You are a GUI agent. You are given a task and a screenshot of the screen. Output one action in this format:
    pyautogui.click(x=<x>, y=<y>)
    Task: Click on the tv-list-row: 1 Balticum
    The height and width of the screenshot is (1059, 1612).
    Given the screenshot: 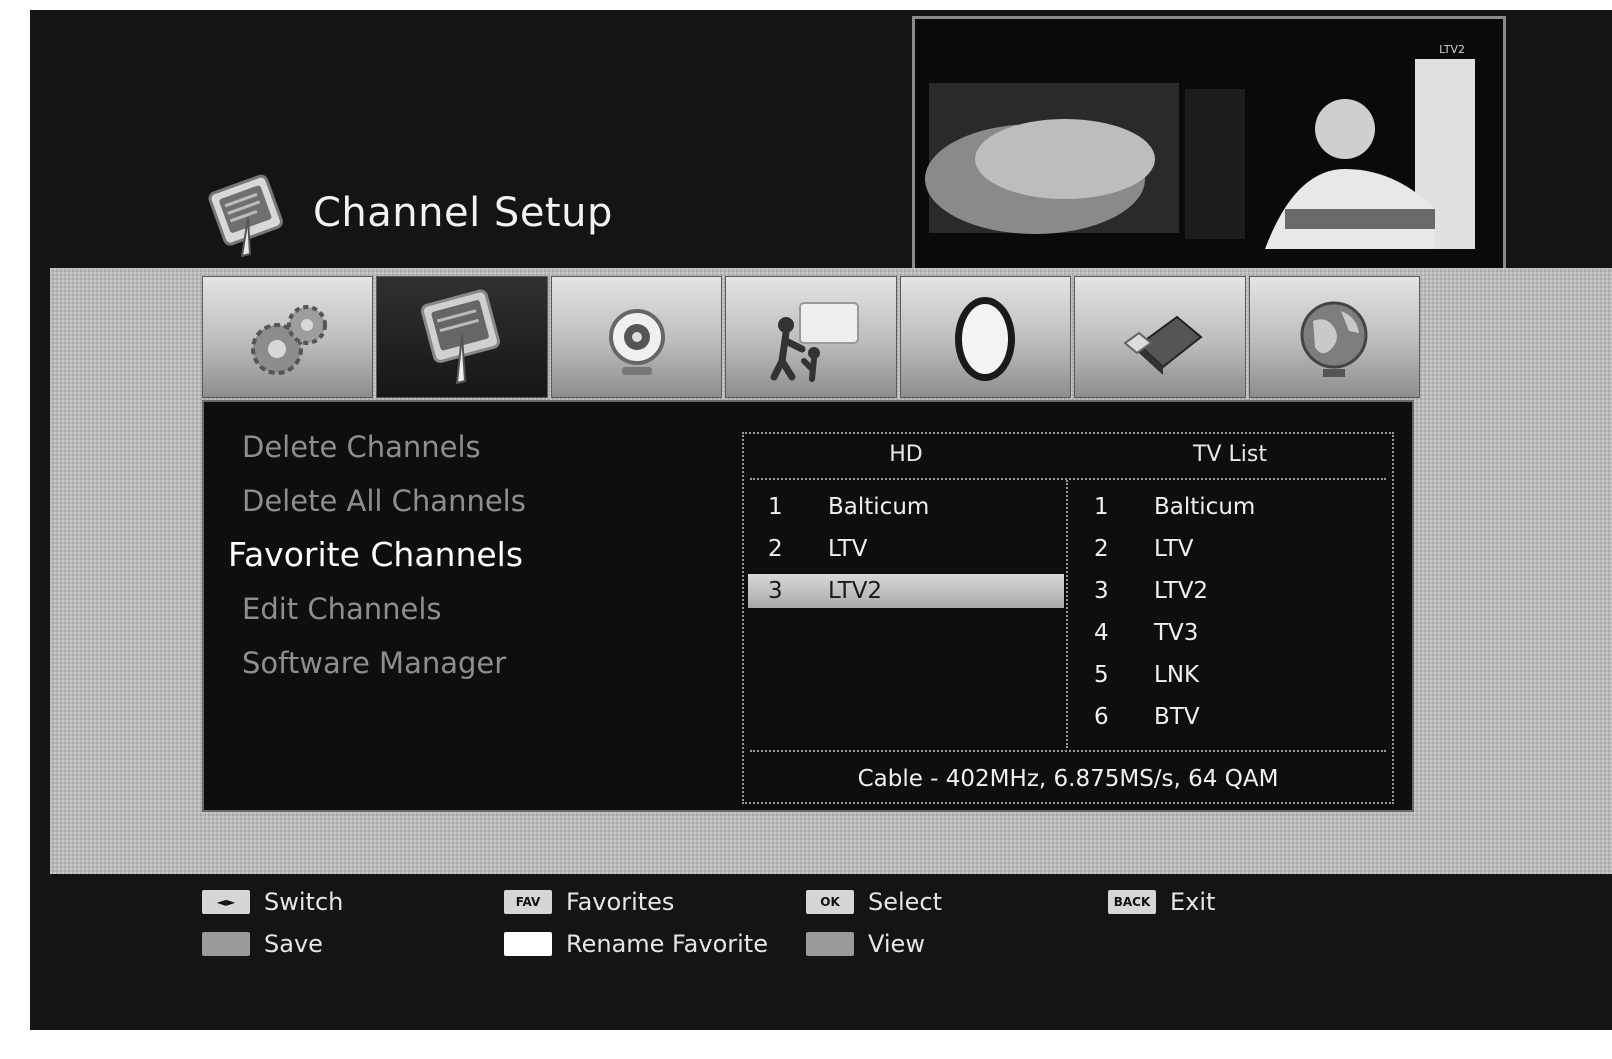 What is the action you would take?
    pyautogui.click(x=1231, y=507)
    